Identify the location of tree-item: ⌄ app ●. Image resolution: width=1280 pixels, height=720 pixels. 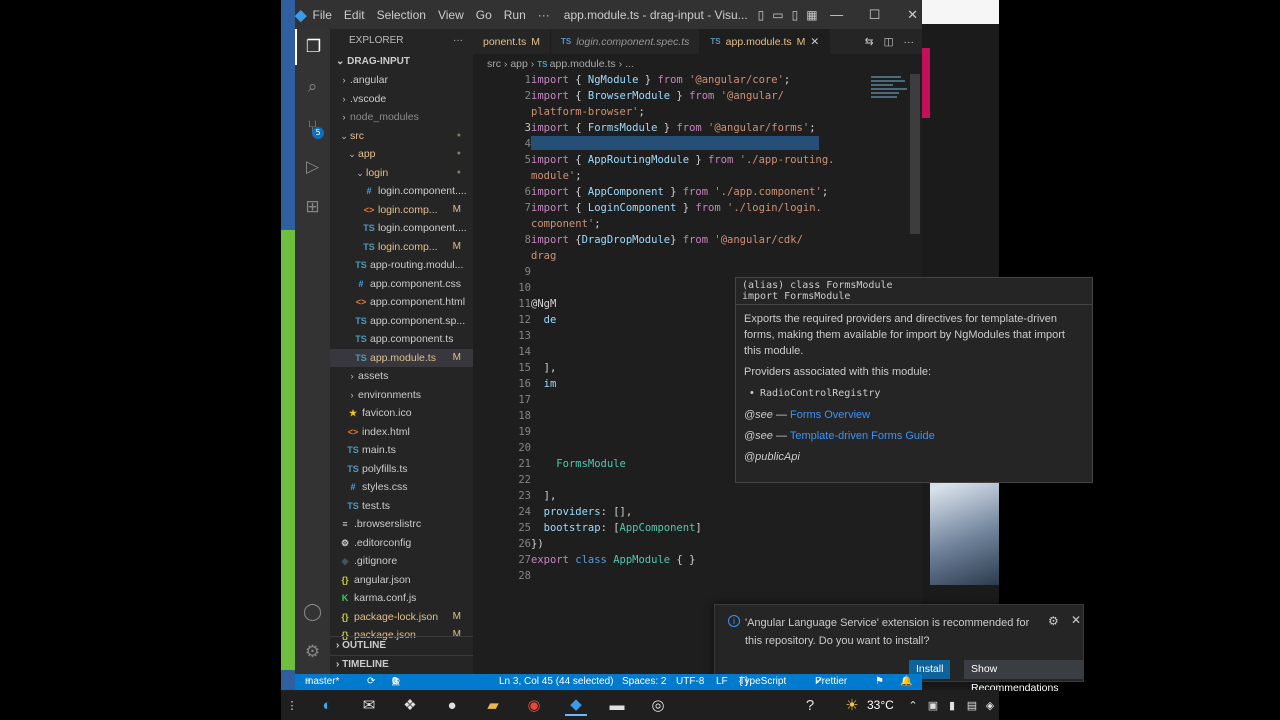
(401, 154).